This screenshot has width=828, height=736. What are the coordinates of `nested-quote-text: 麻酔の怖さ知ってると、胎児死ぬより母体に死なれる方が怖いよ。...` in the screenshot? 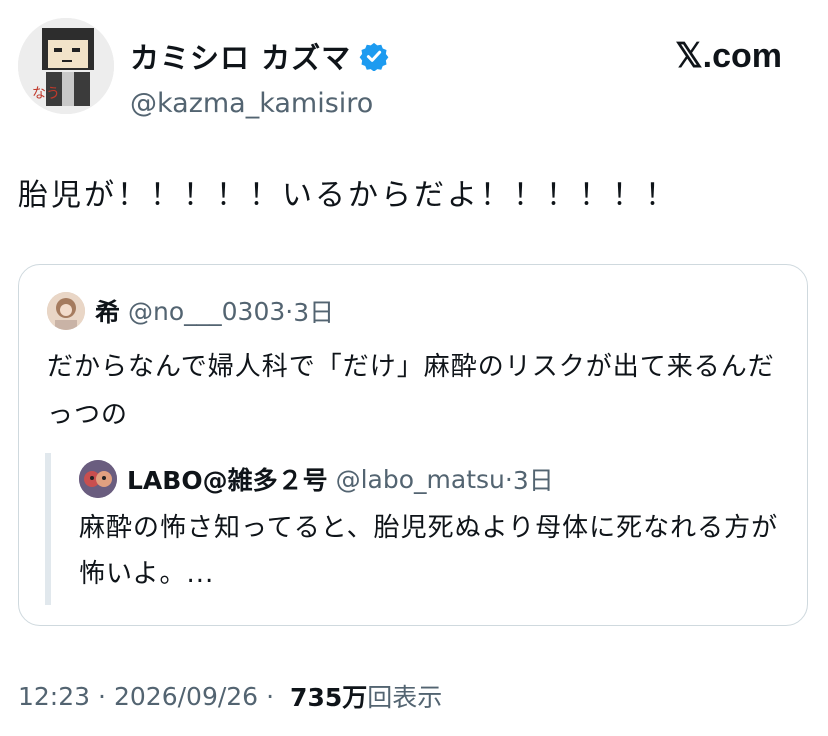 It's located at (429, 551).